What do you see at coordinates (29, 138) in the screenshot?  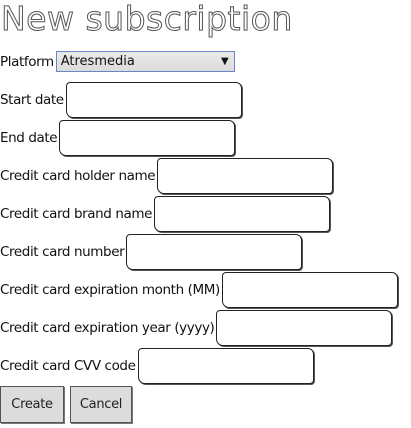 I see `end-date-label: End date` at bounding box center [29, 138].